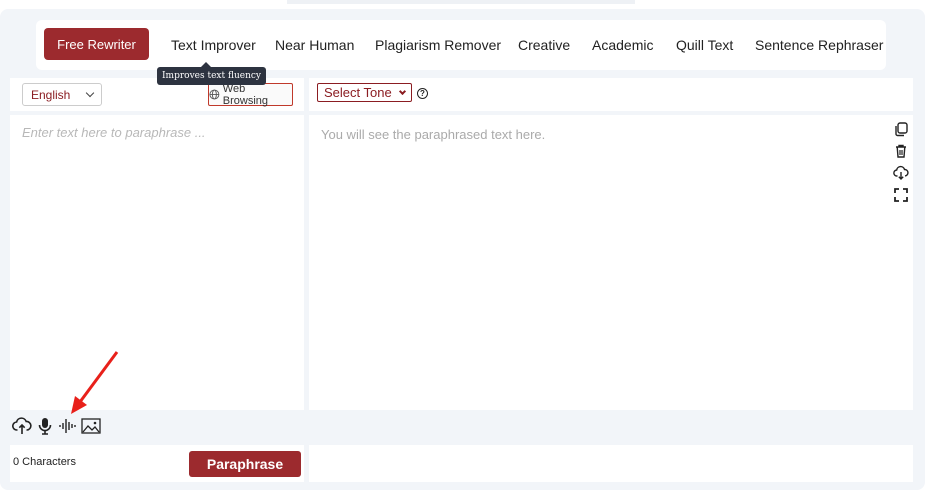  What do you see at coordinates (157, 428) in the screenshot?
I see `input-tools` at bounding box center [157, 428].